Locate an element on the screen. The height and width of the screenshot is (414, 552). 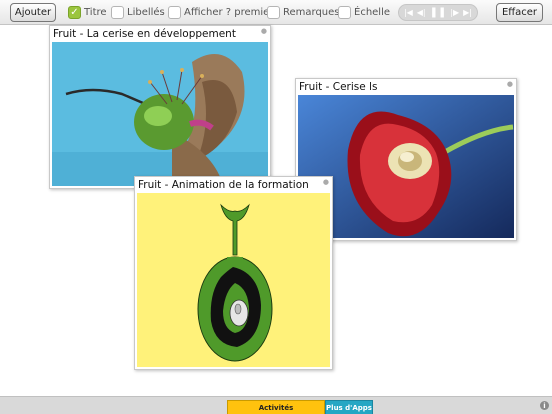
fruit-formation-animation is located at coordinates (233, 280).